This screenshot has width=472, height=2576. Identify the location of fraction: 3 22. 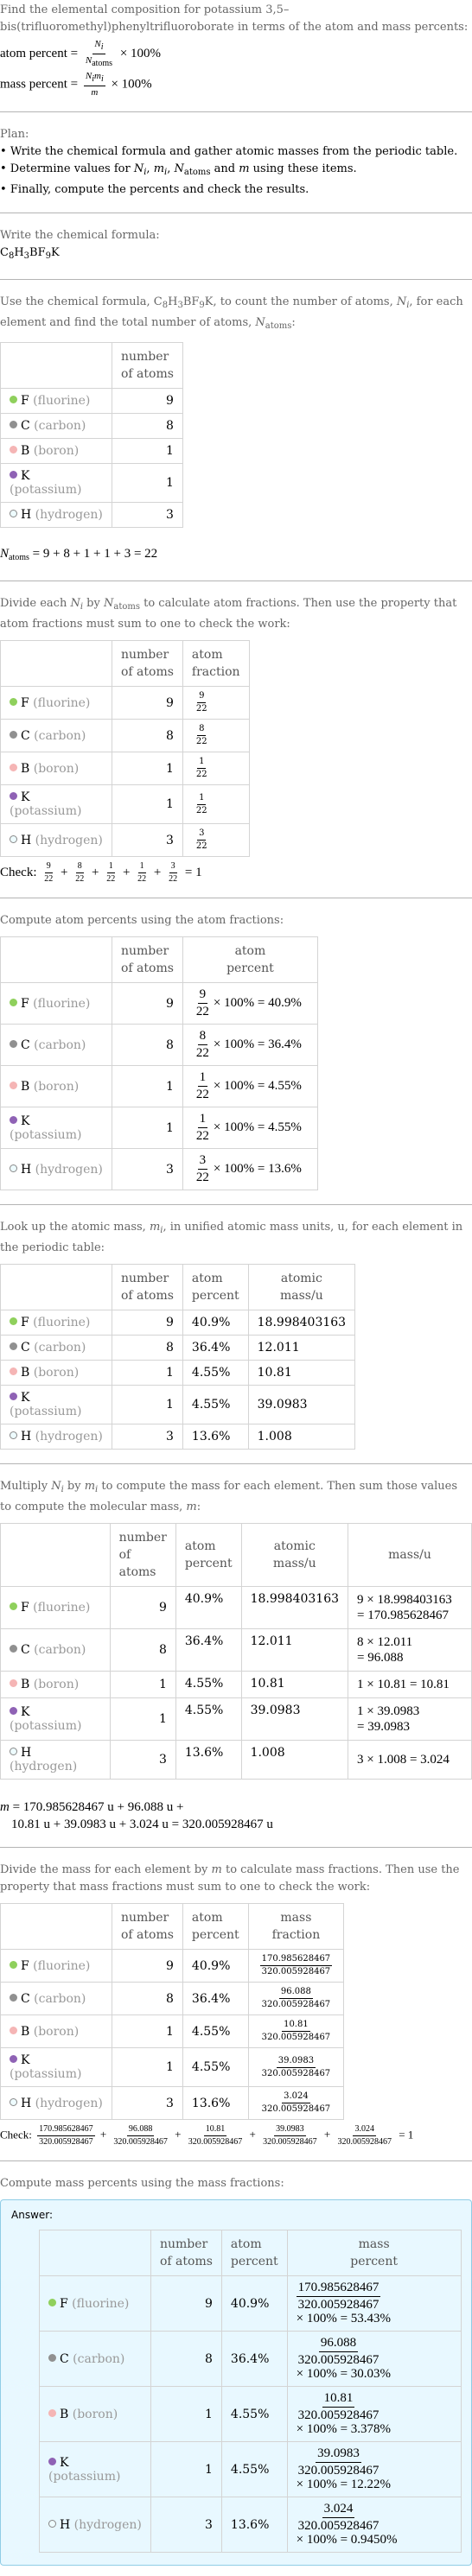
(202, 1168).